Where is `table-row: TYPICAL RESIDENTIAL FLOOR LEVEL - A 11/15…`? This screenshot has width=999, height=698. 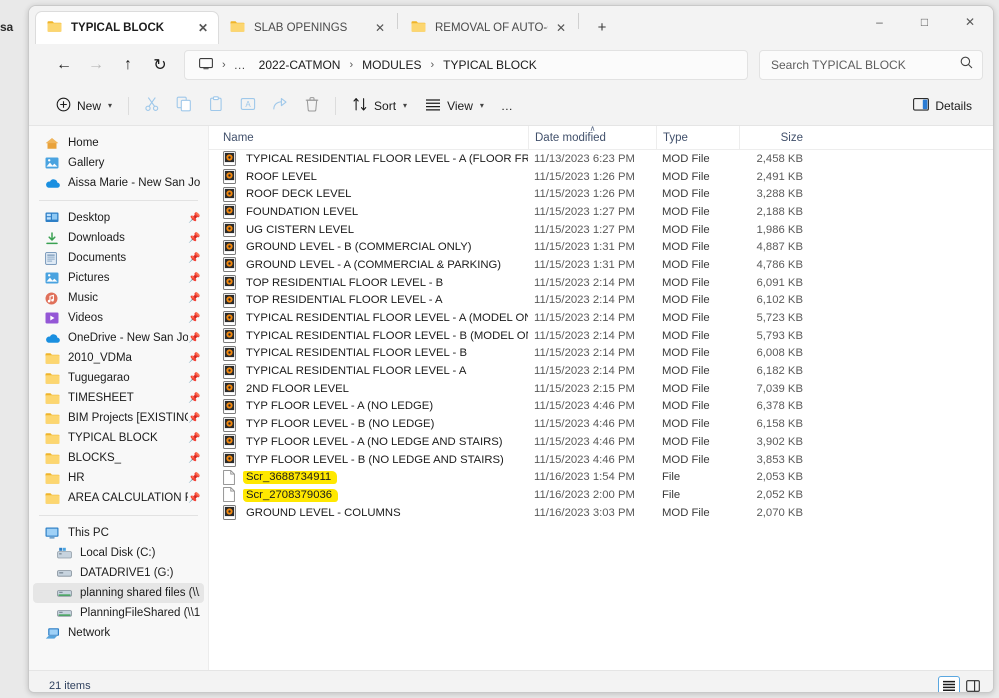 table-row: TYPICAL RESIDENTIAL FLOOR LEVEL - A 11/15… is located at coordinates (601, 371).